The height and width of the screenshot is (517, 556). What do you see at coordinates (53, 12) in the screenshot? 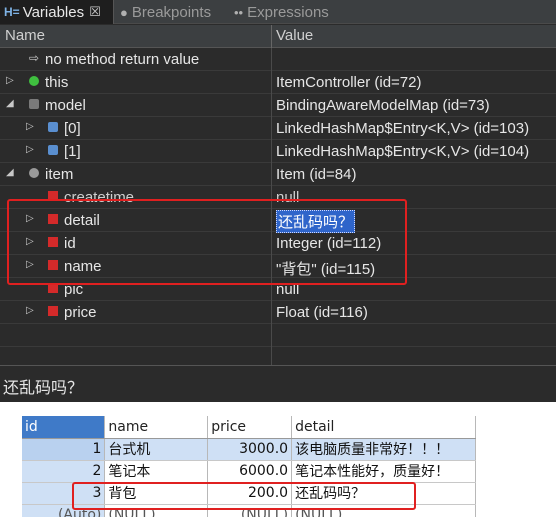
I see `tab-label: Variables` at bounding box center [53, 12].